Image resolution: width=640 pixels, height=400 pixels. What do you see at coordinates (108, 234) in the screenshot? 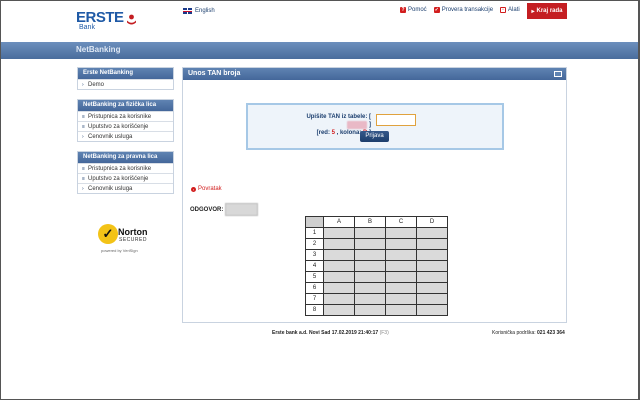
I see `checkmark-icon: ✓` at bounding box center [108, 234].